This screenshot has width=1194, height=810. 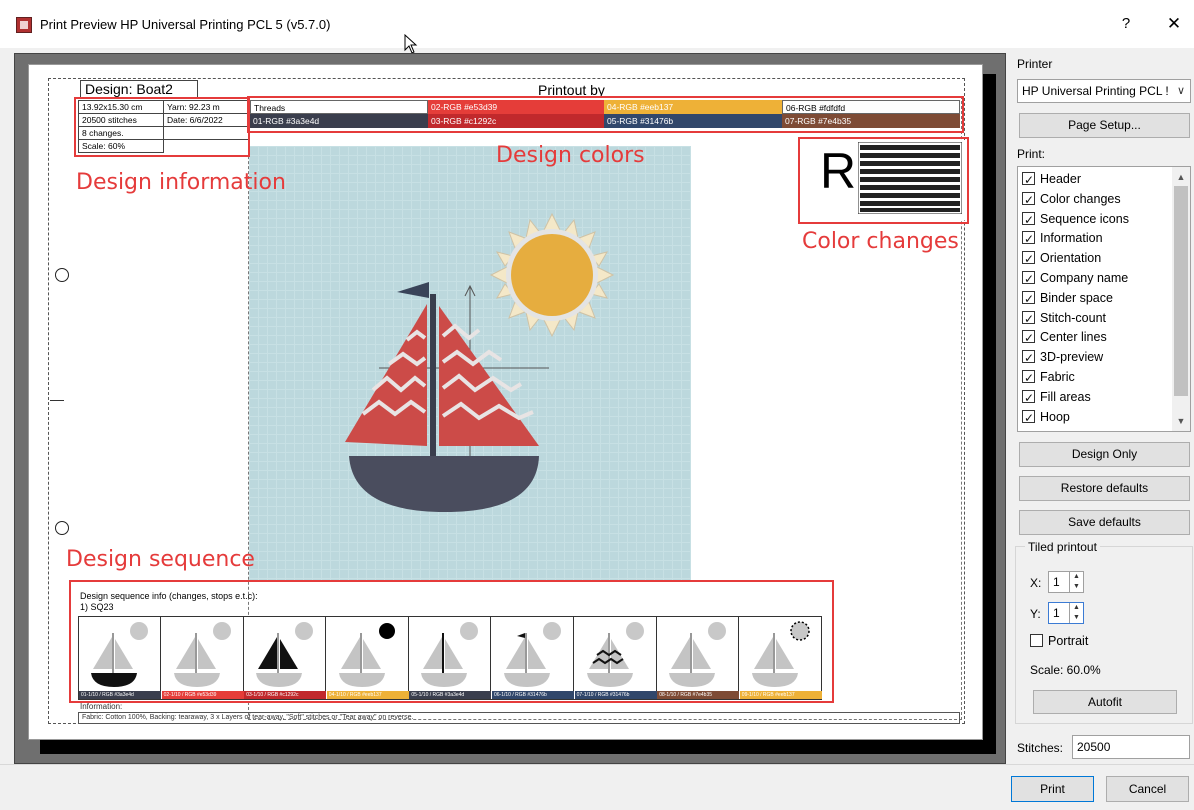 What do you see at coordinates (1073, 337) in the screenshot?
I see `print-option-label: Center lines` at bounding box center [1073, 337].